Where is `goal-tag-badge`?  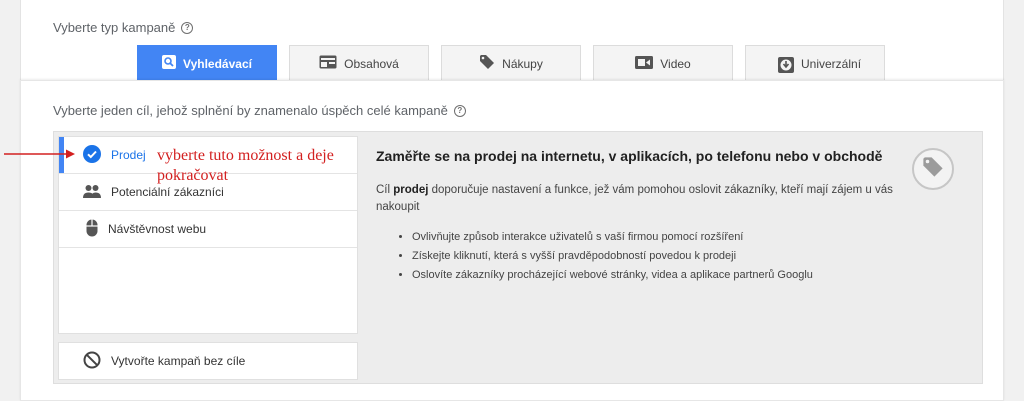
goal-tag-badge is located at coordinates (933, 169).